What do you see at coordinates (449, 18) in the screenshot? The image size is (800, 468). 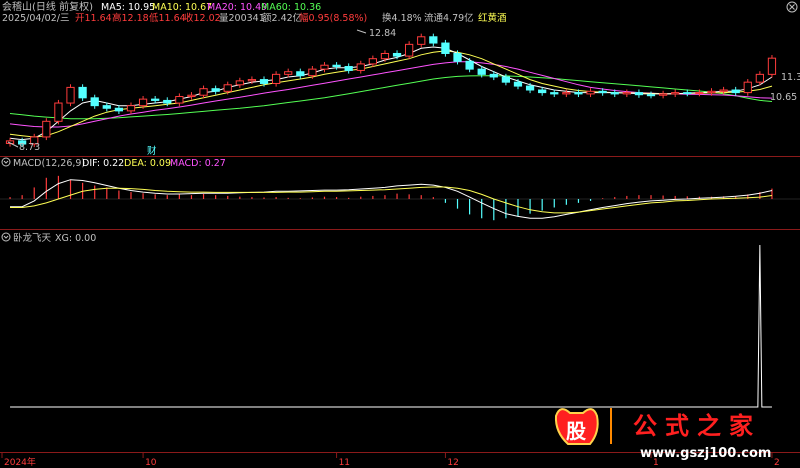 I see `float-mv-label: 流通4.79亿` at bounding box center [449, 18].